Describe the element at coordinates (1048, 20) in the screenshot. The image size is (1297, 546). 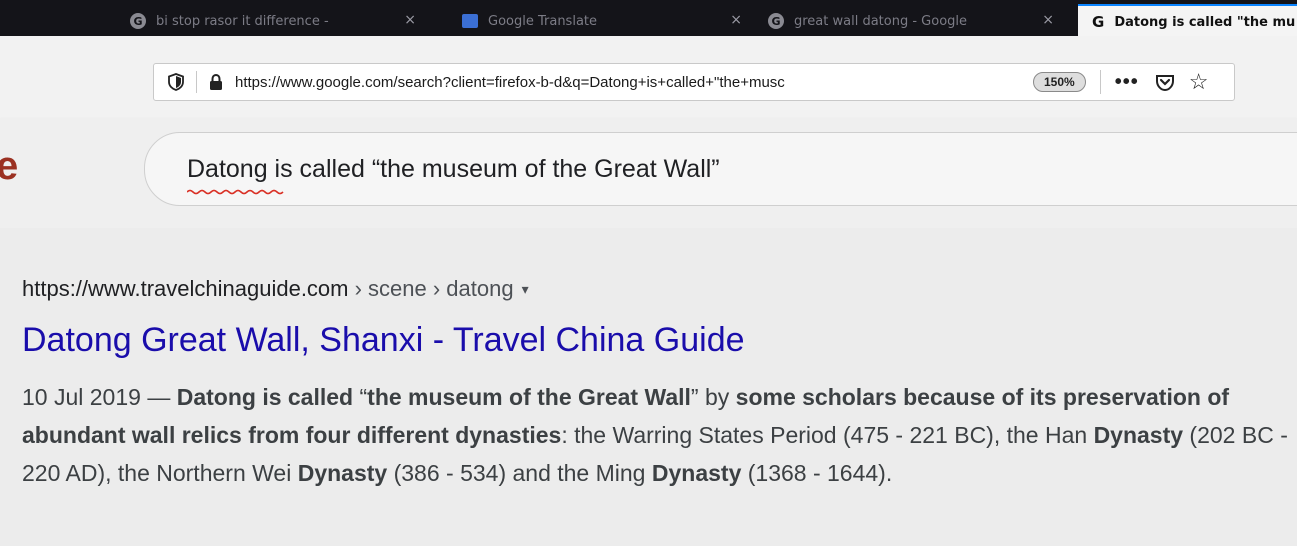
I see `tab-3-close-icon: ×` at that location.